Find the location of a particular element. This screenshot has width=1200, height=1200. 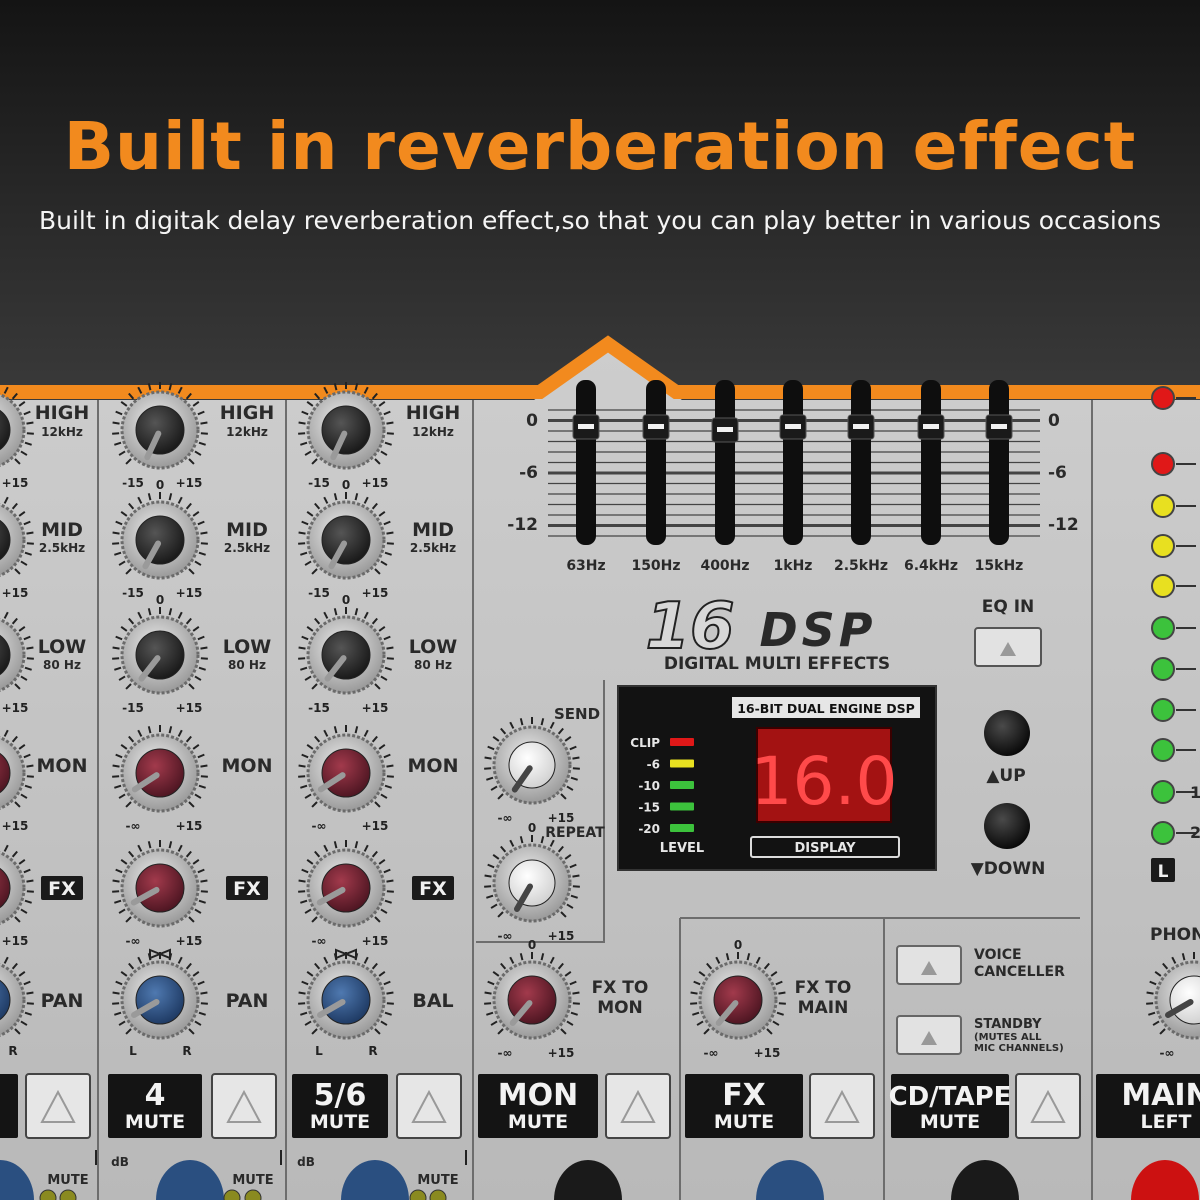

mute-button-mon is located at coordinates (638, 1106).